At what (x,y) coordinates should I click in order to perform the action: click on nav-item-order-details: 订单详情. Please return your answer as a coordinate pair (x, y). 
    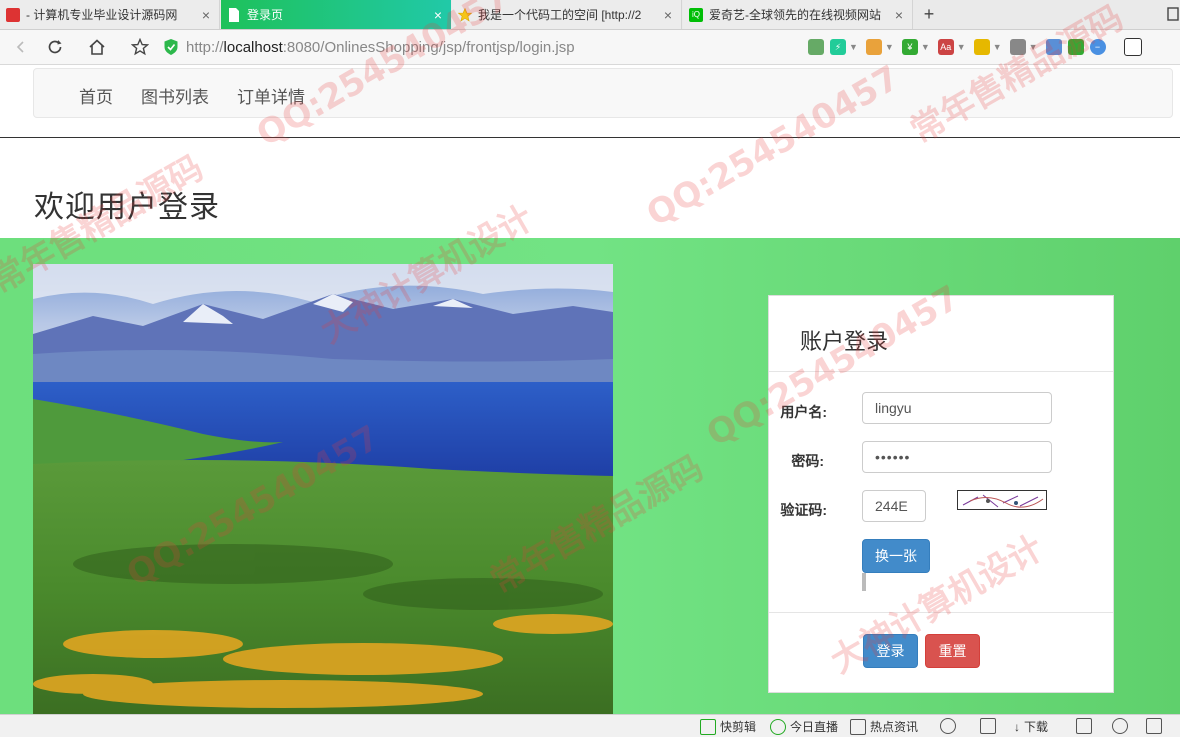
    Looking at the image, I should click on (271, 95).